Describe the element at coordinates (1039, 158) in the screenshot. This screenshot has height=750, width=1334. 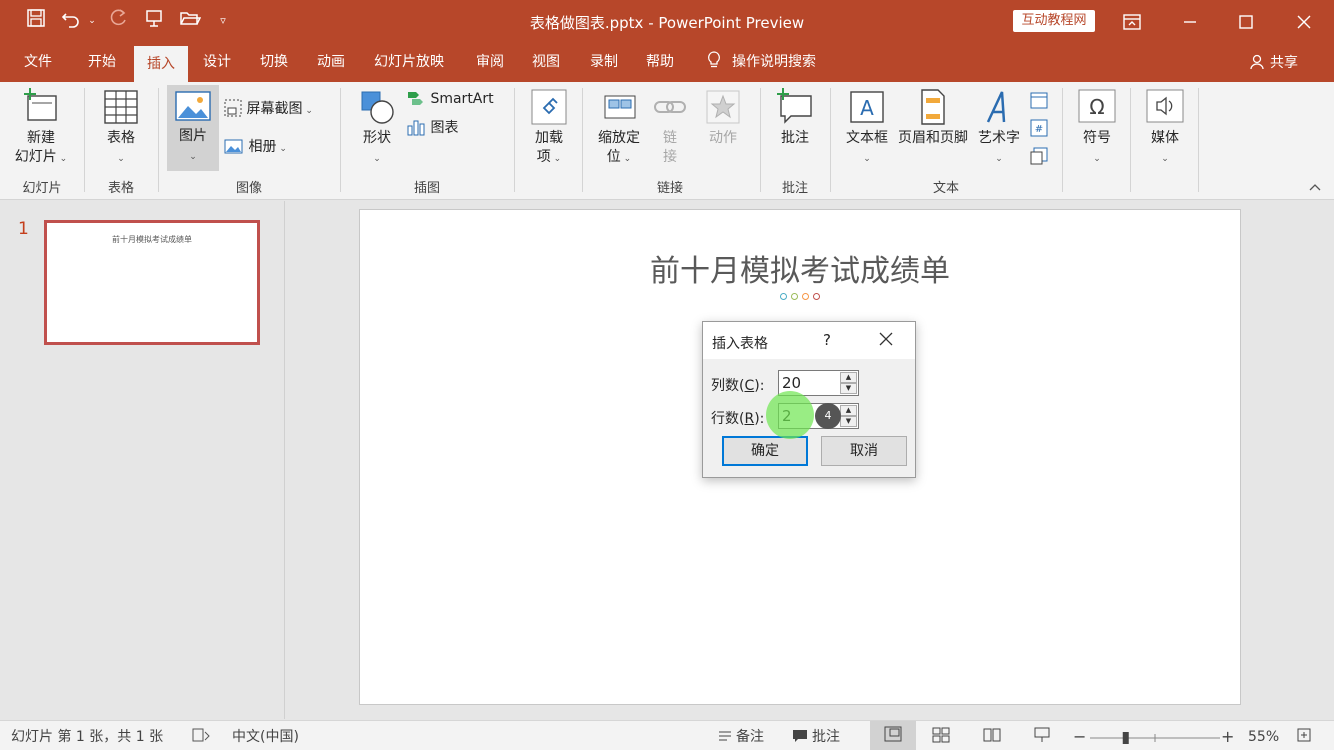
I see `object-icon` at that location.